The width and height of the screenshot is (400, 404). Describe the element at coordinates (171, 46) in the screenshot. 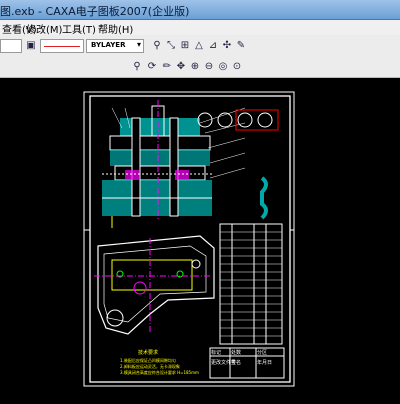

I see `pan-icon: ⤡` at that location.